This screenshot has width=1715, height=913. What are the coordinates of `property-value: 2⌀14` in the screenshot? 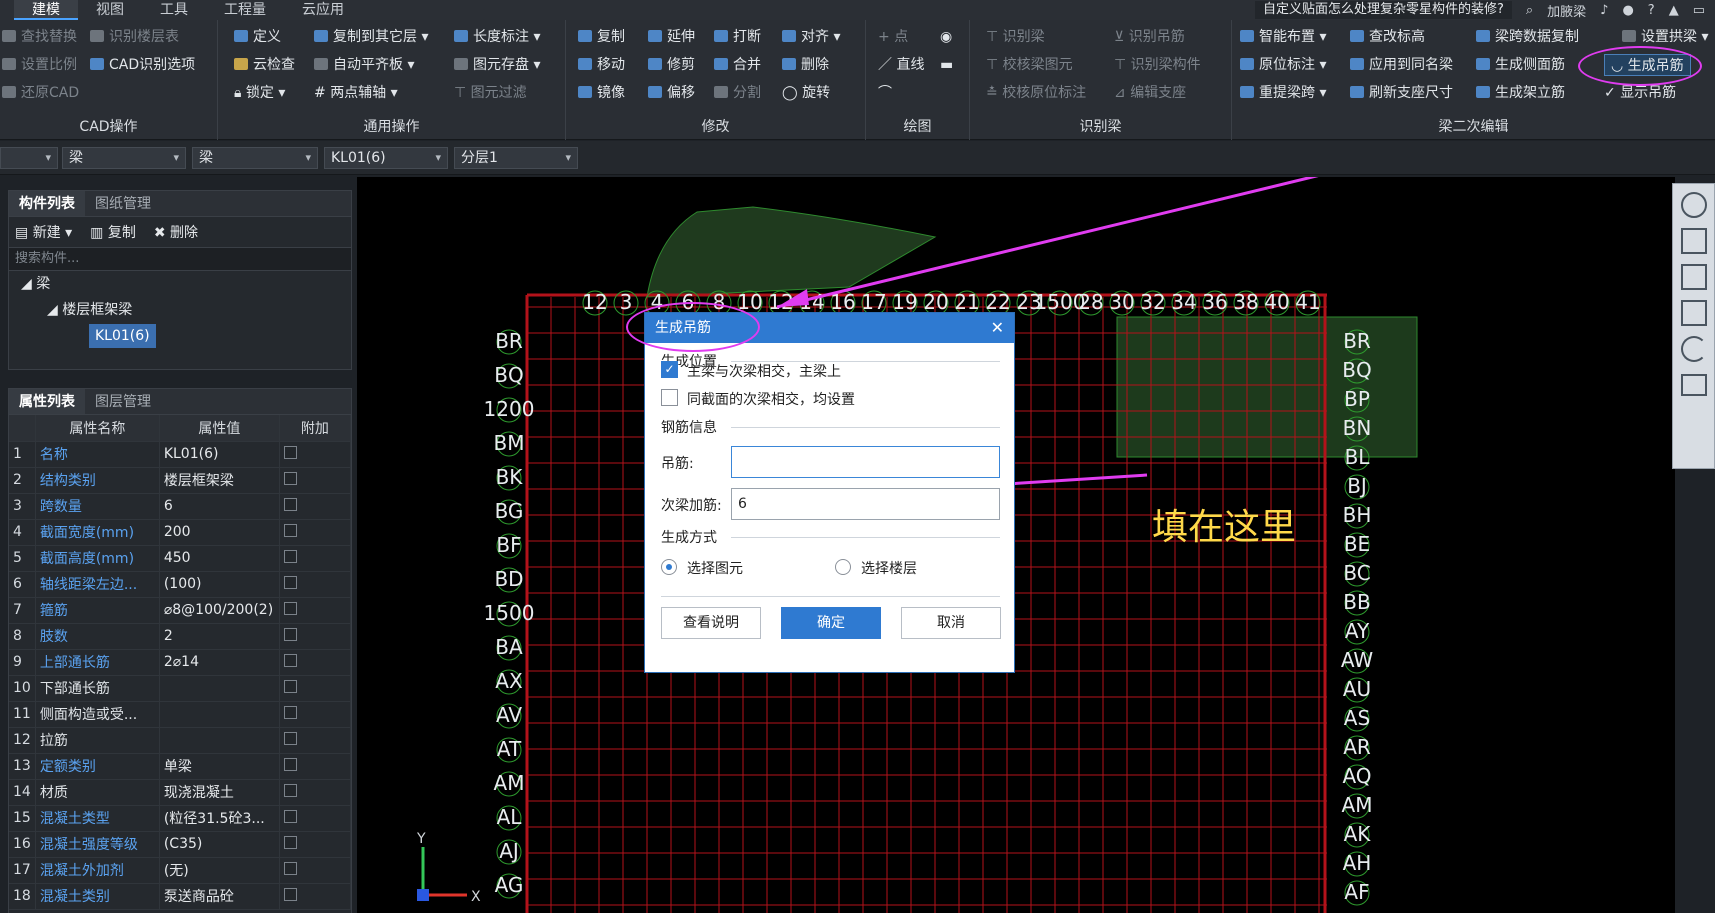 It's located at (219, 662).